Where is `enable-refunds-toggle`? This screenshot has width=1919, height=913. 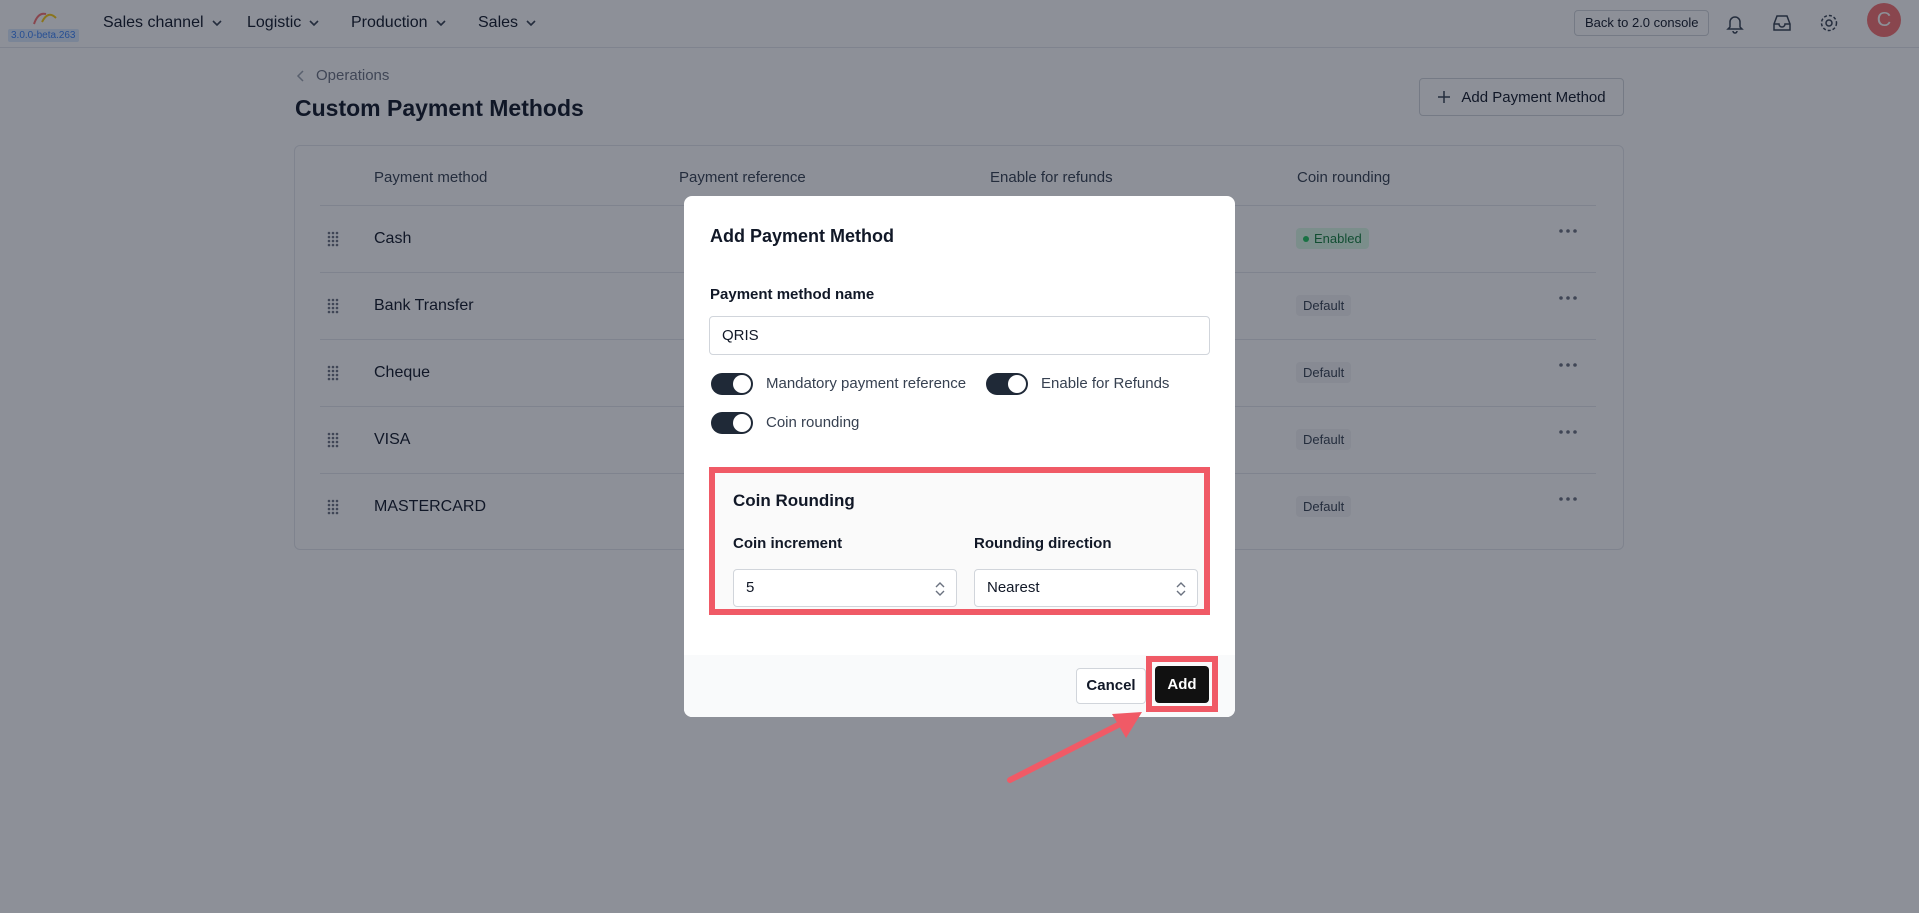 enable-refunds-toggle is located at coordinates (1007, 384).